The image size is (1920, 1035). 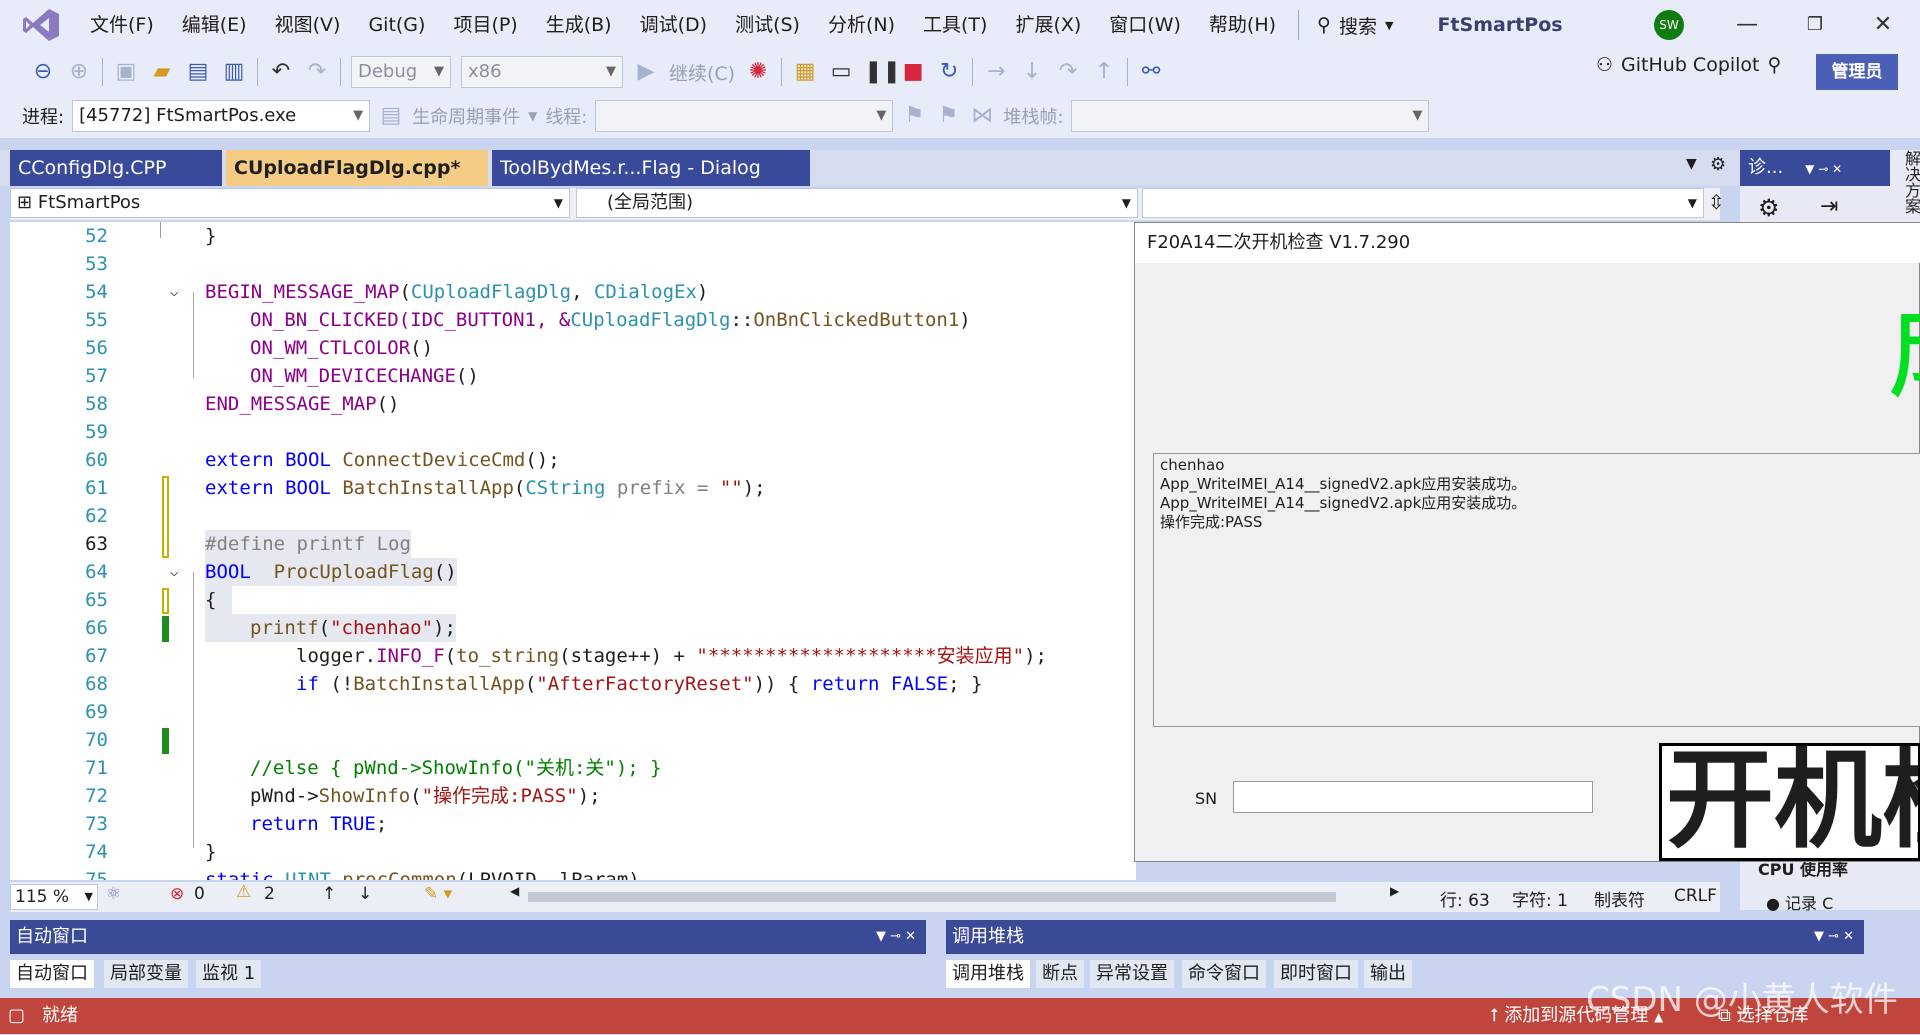 What do you see at coordinates (1068, 72) in the screenshot?
I see `step-over-icon: ↷` at bounding box center [1068, 72].